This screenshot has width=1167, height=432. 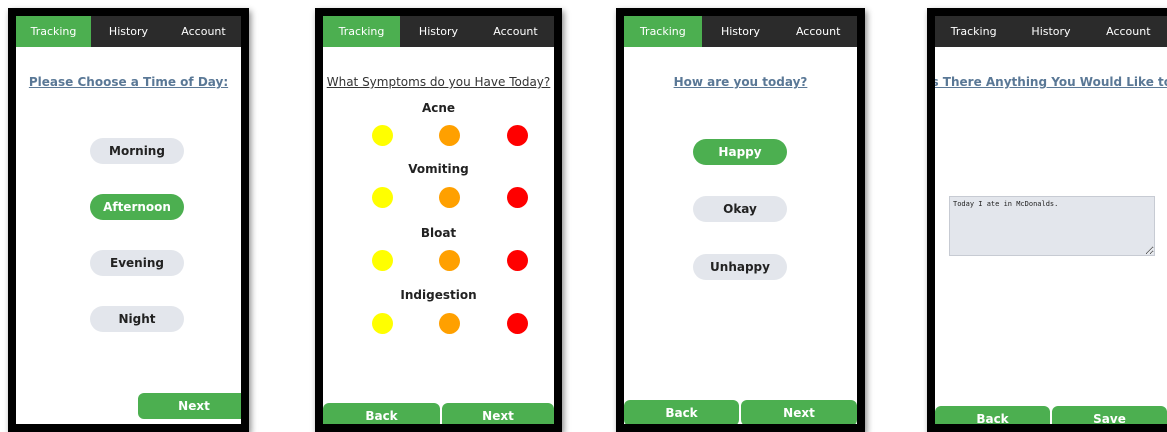 I want to click on page-title: Please Choose a Time of Day:, so click(x=128, y=82).